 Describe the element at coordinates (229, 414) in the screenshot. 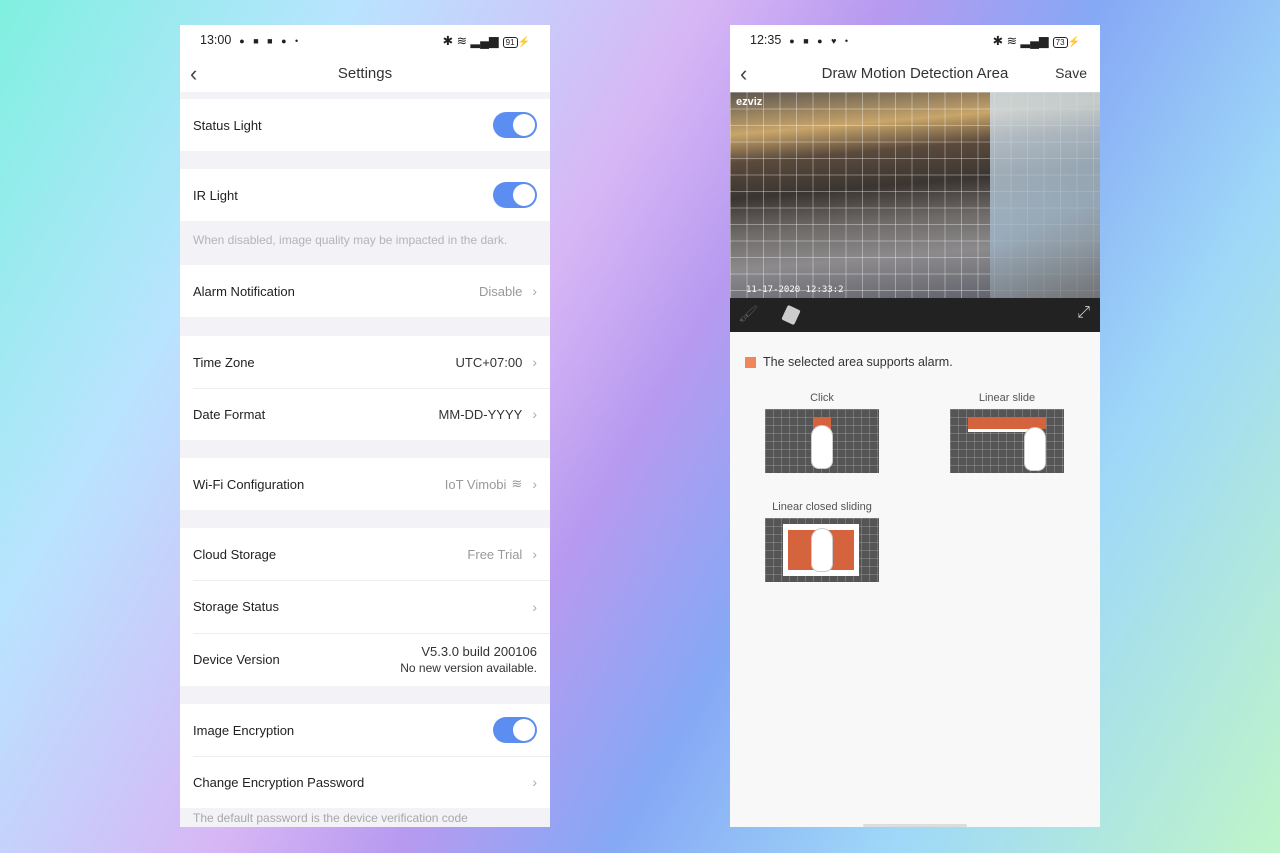

I see `date-format-label: Date Format` at that location.